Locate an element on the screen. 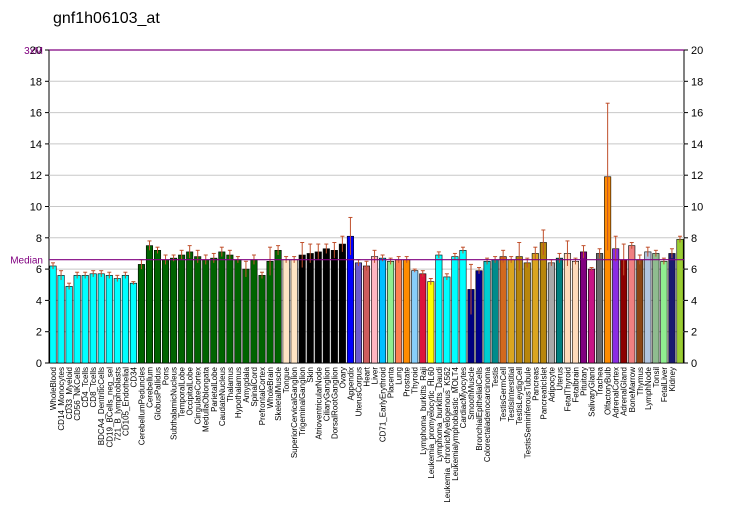  x-tick-label: Kidney is located at coordinates (672, 379).